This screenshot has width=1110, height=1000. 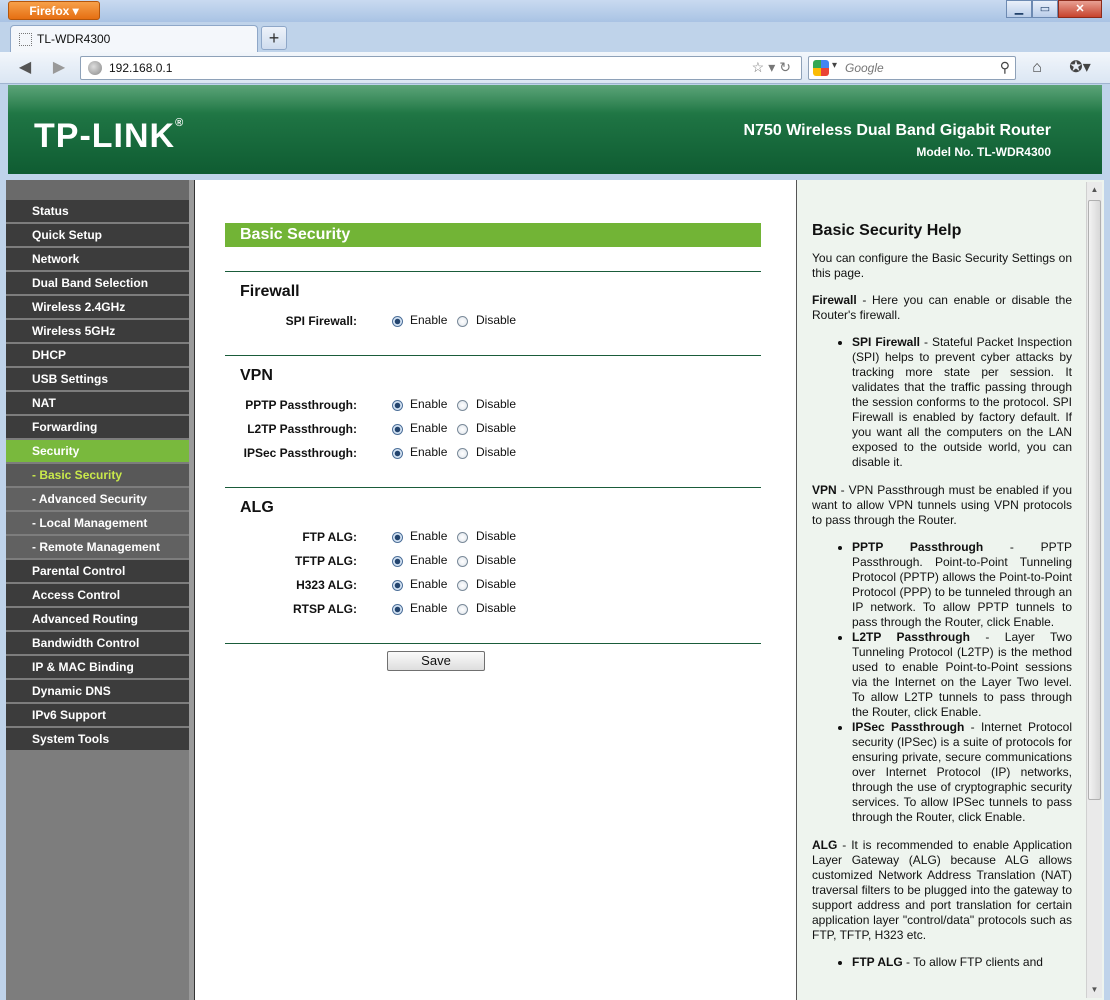 I want to click on firefox-menu-label: Firefox, so click(x=49, y=11).